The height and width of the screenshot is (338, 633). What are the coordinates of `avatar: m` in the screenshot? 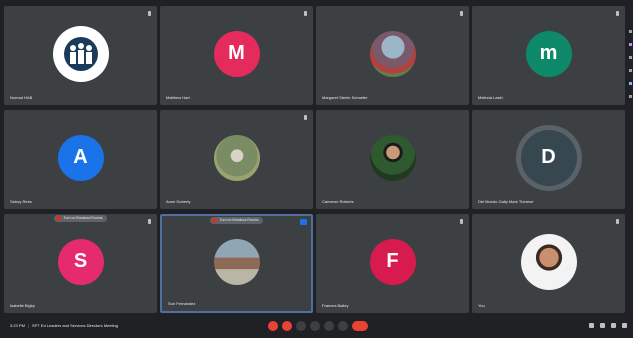 It's located at (548, 53).